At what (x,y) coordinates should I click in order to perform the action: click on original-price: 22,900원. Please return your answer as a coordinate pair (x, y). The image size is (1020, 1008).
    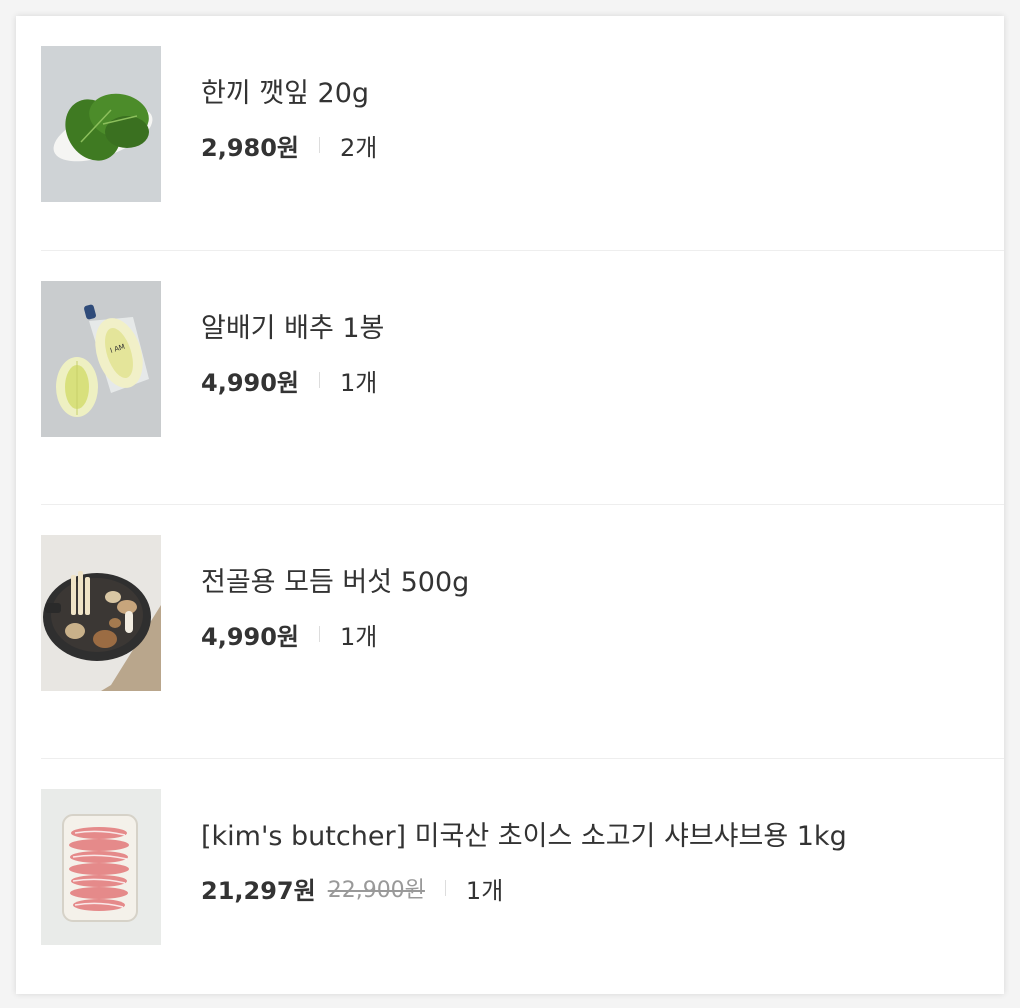
    Looking at the image, I should click on (376, 890).